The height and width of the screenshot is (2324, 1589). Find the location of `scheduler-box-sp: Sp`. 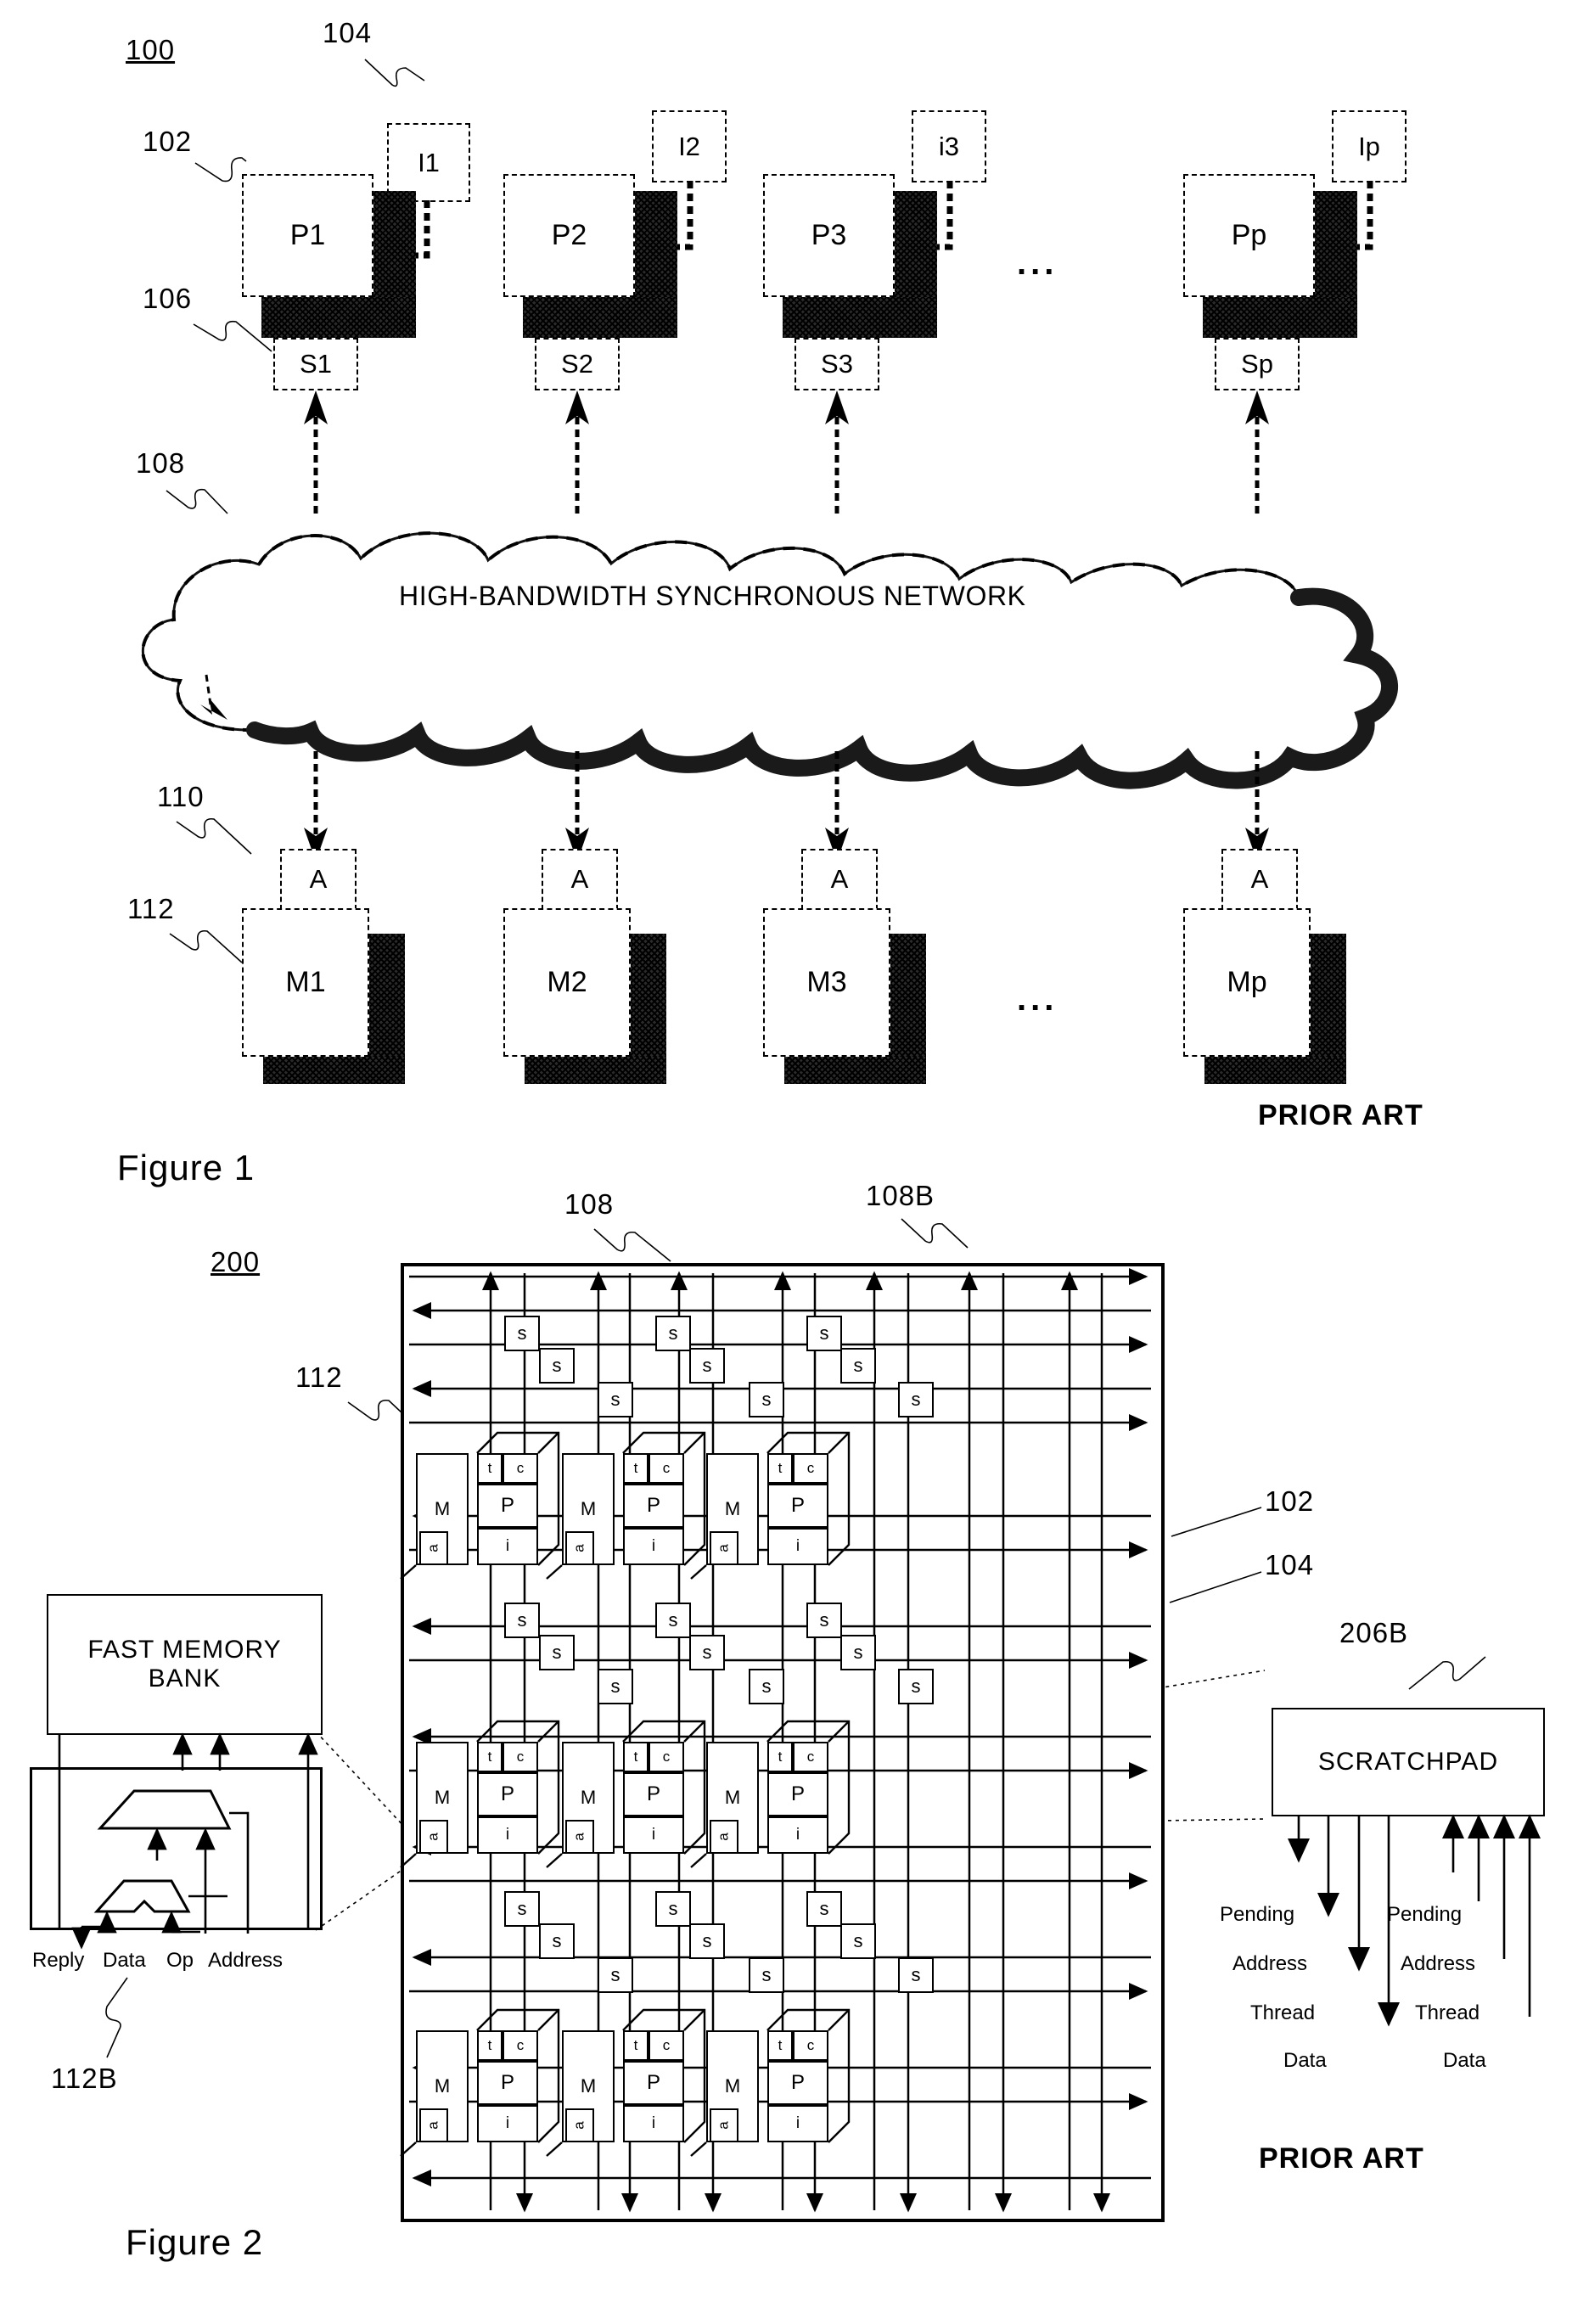

scheduler-box-sp: Sp is located at coordinates (1257, 364).